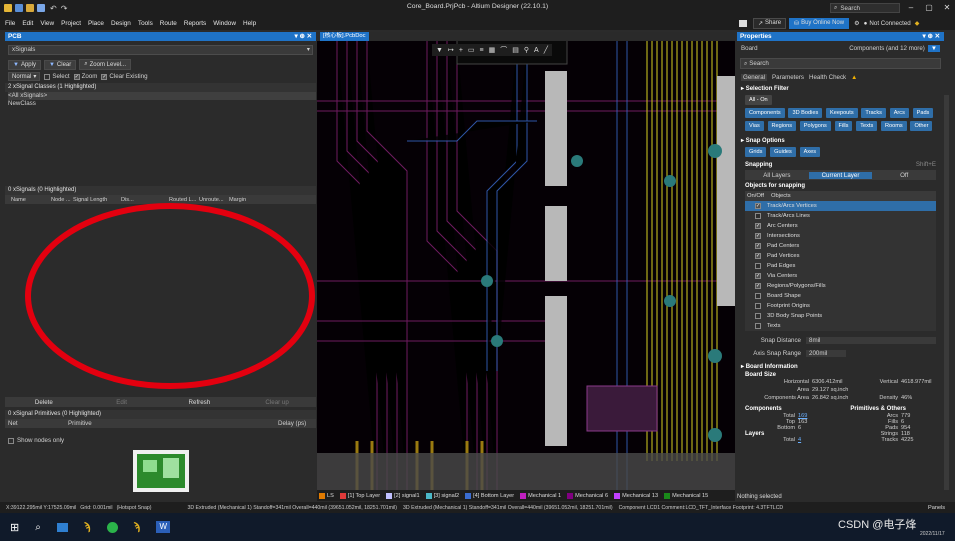  What do you see at coordinates (840, 266) in the screenshot?
I see `snap-object-row: Pad Edges` at bounding box center [840, 266].